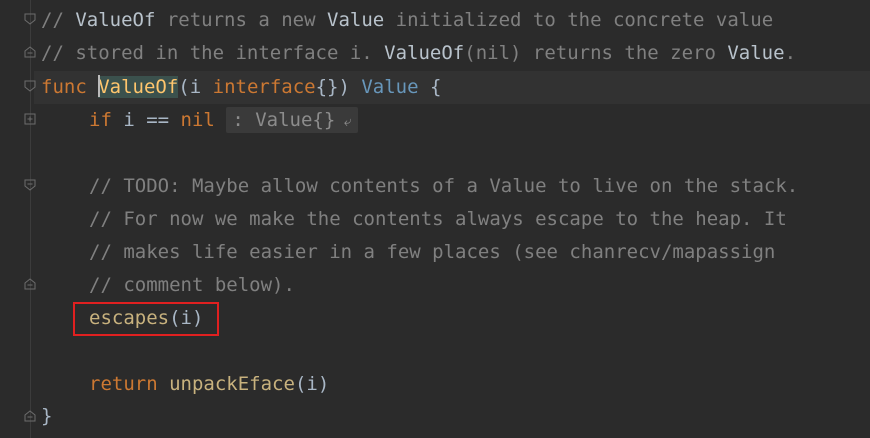 The image size is (870, 438). What do you see at coordinates (241, 20) in the screenshot?
I see `comment-text: returns a new` at bounding box center [241, 20].